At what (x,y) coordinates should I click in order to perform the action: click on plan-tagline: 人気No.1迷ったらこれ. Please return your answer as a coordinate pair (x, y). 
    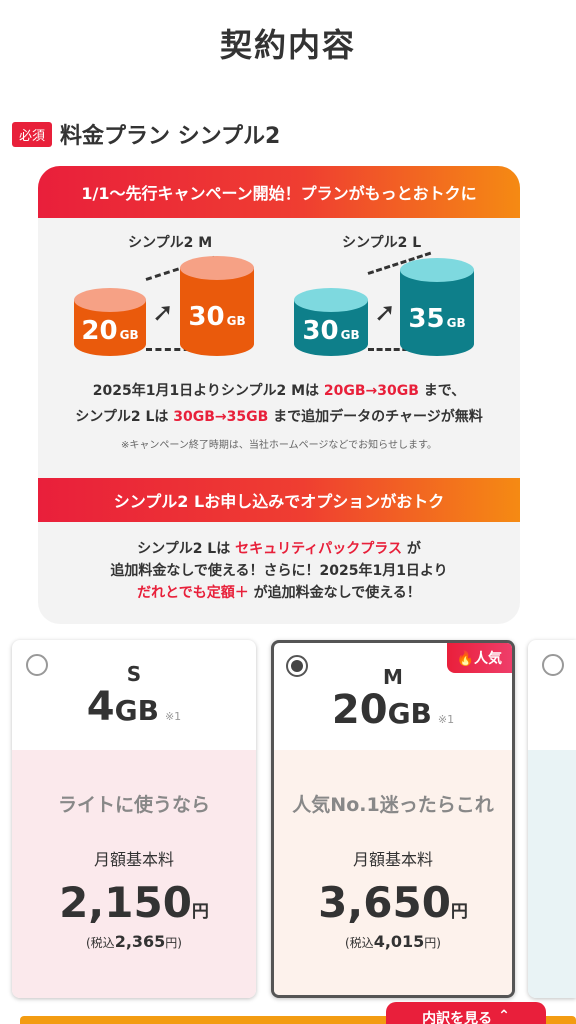
    Looking at the image, I should click on (393, 805).